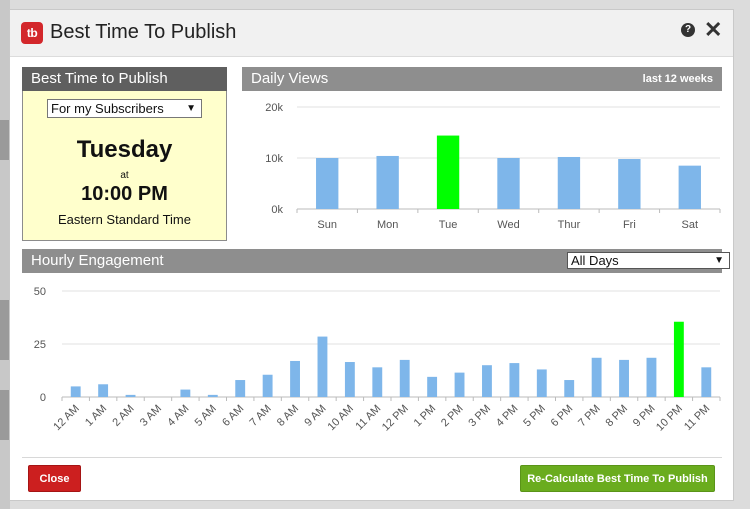 The image size is (750, 509). I want to click on x-tick-label: 10 AM, so click(340, 418).